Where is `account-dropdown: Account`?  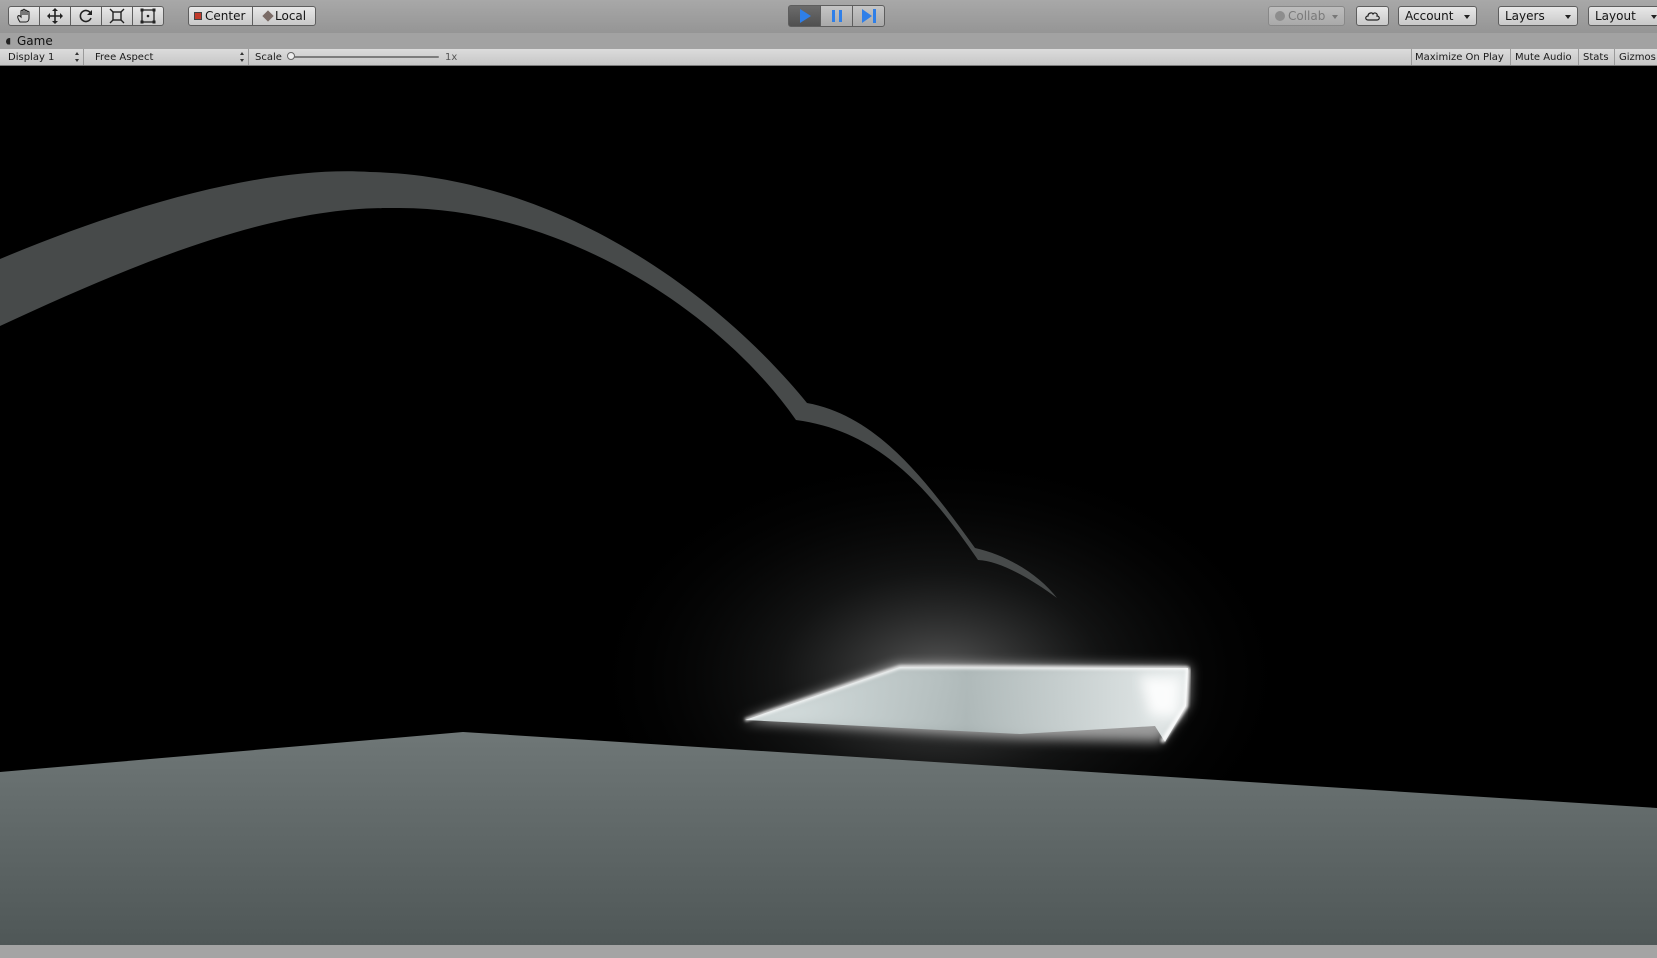 account-dropdown: Account is located at coordinates (1437, 16).